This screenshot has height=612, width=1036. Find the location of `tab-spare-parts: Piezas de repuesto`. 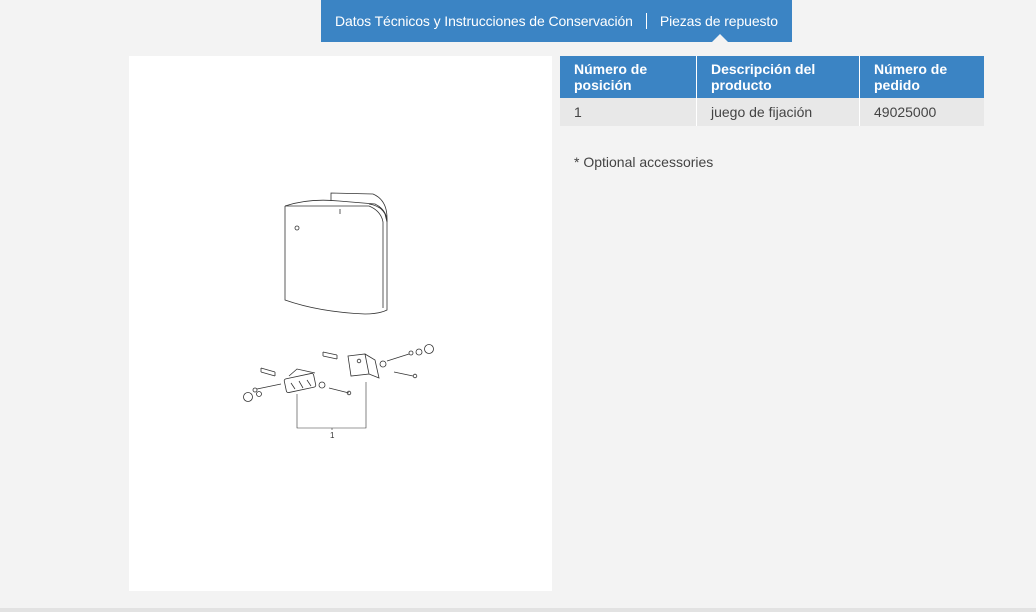

tab-spare-parts: Piezas de repuesto is located at coordinates (719, 21).